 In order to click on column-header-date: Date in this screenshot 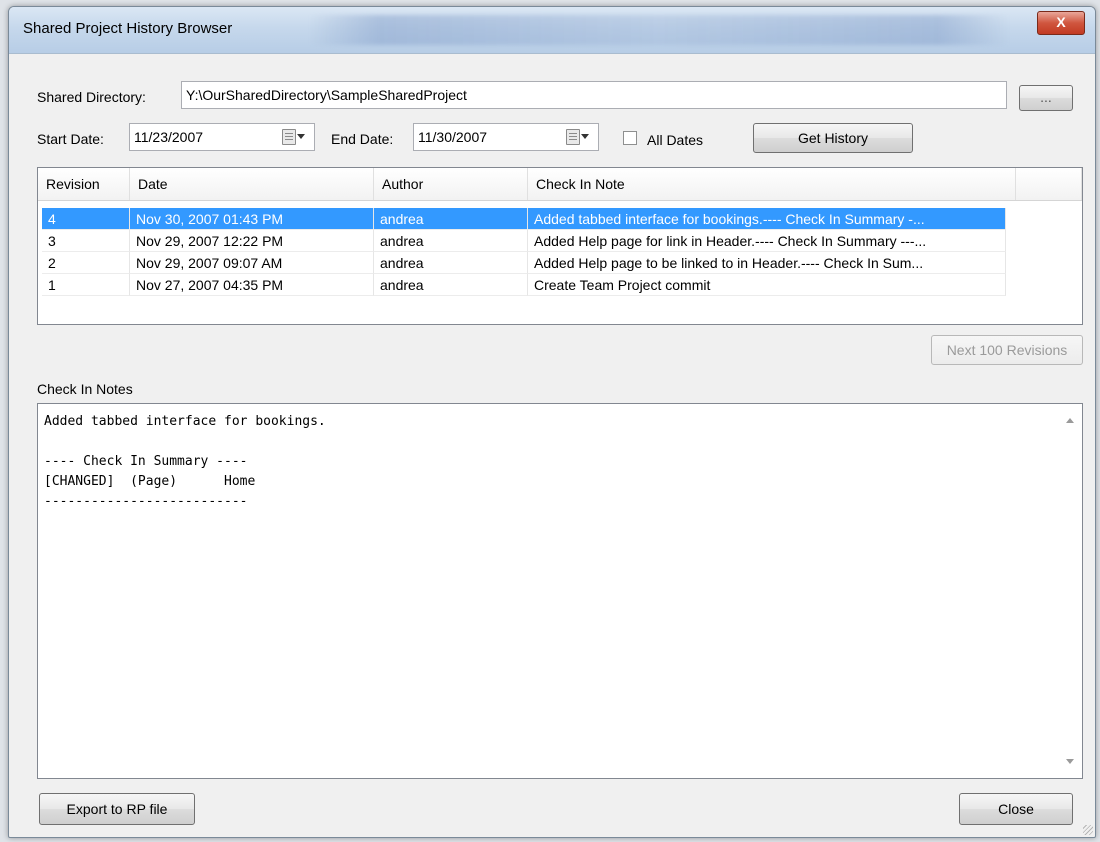, I will do `click(252, 184)`.